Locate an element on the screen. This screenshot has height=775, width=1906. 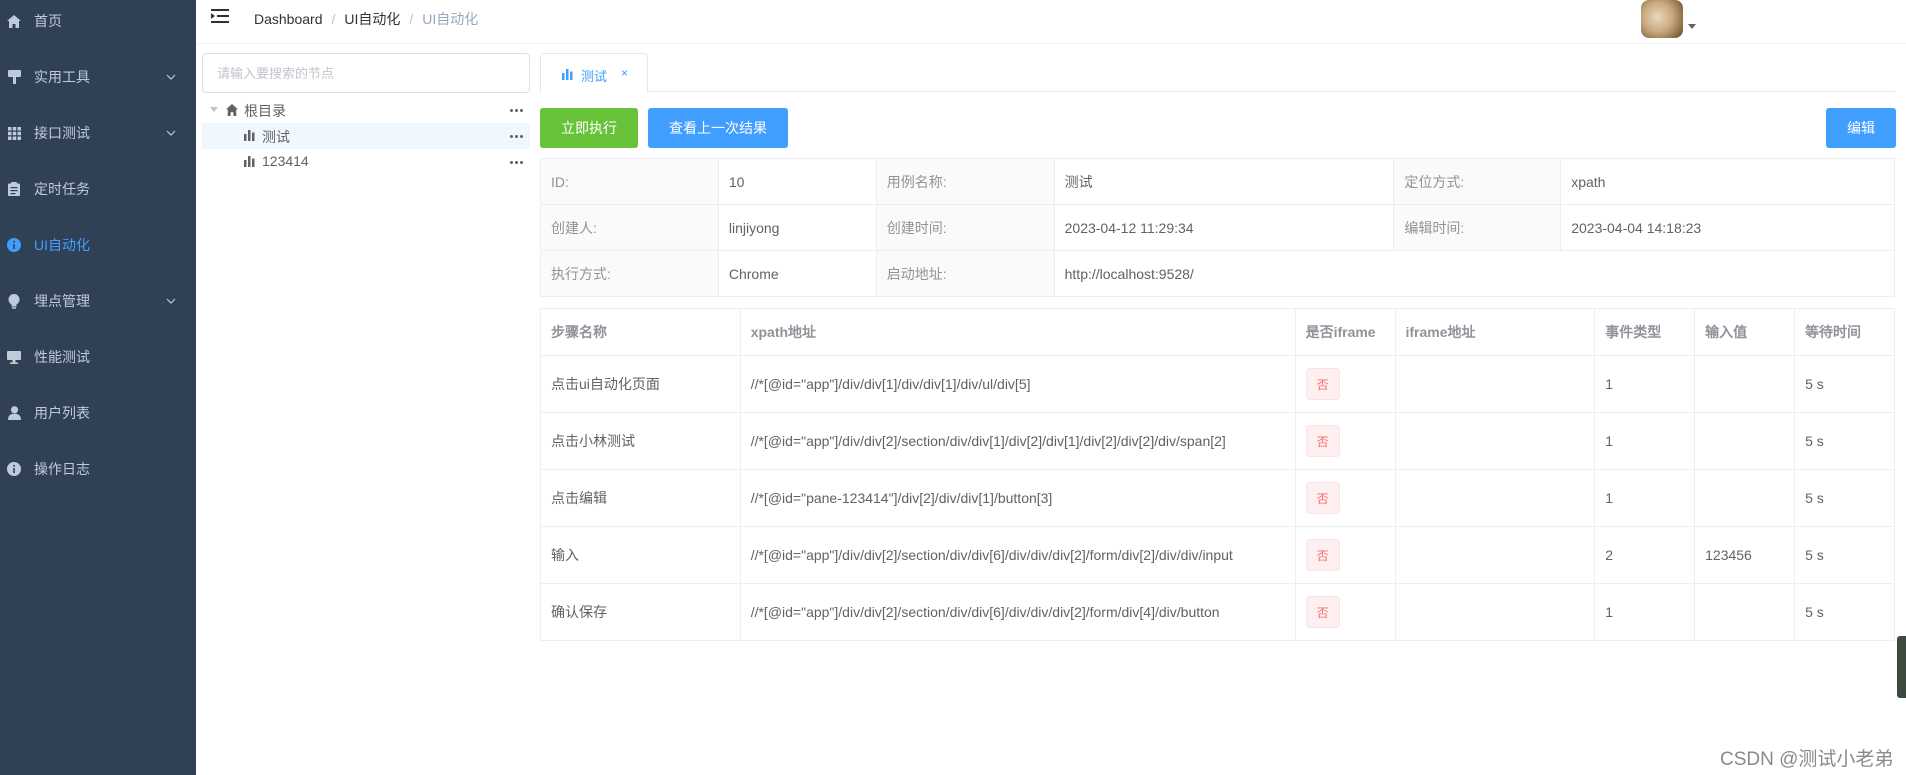
breadcrumb-item-current: UI自动化 is located at coordinates (450, 19).